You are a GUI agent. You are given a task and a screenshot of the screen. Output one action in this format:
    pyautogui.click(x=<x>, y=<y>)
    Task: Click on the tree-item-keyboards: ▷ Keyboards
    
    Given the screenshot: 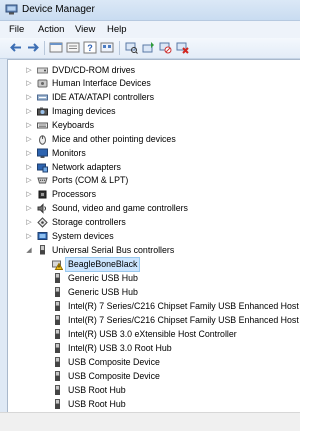 What is the action you would take?
    pyautogui.click(x=154, y=125)
    